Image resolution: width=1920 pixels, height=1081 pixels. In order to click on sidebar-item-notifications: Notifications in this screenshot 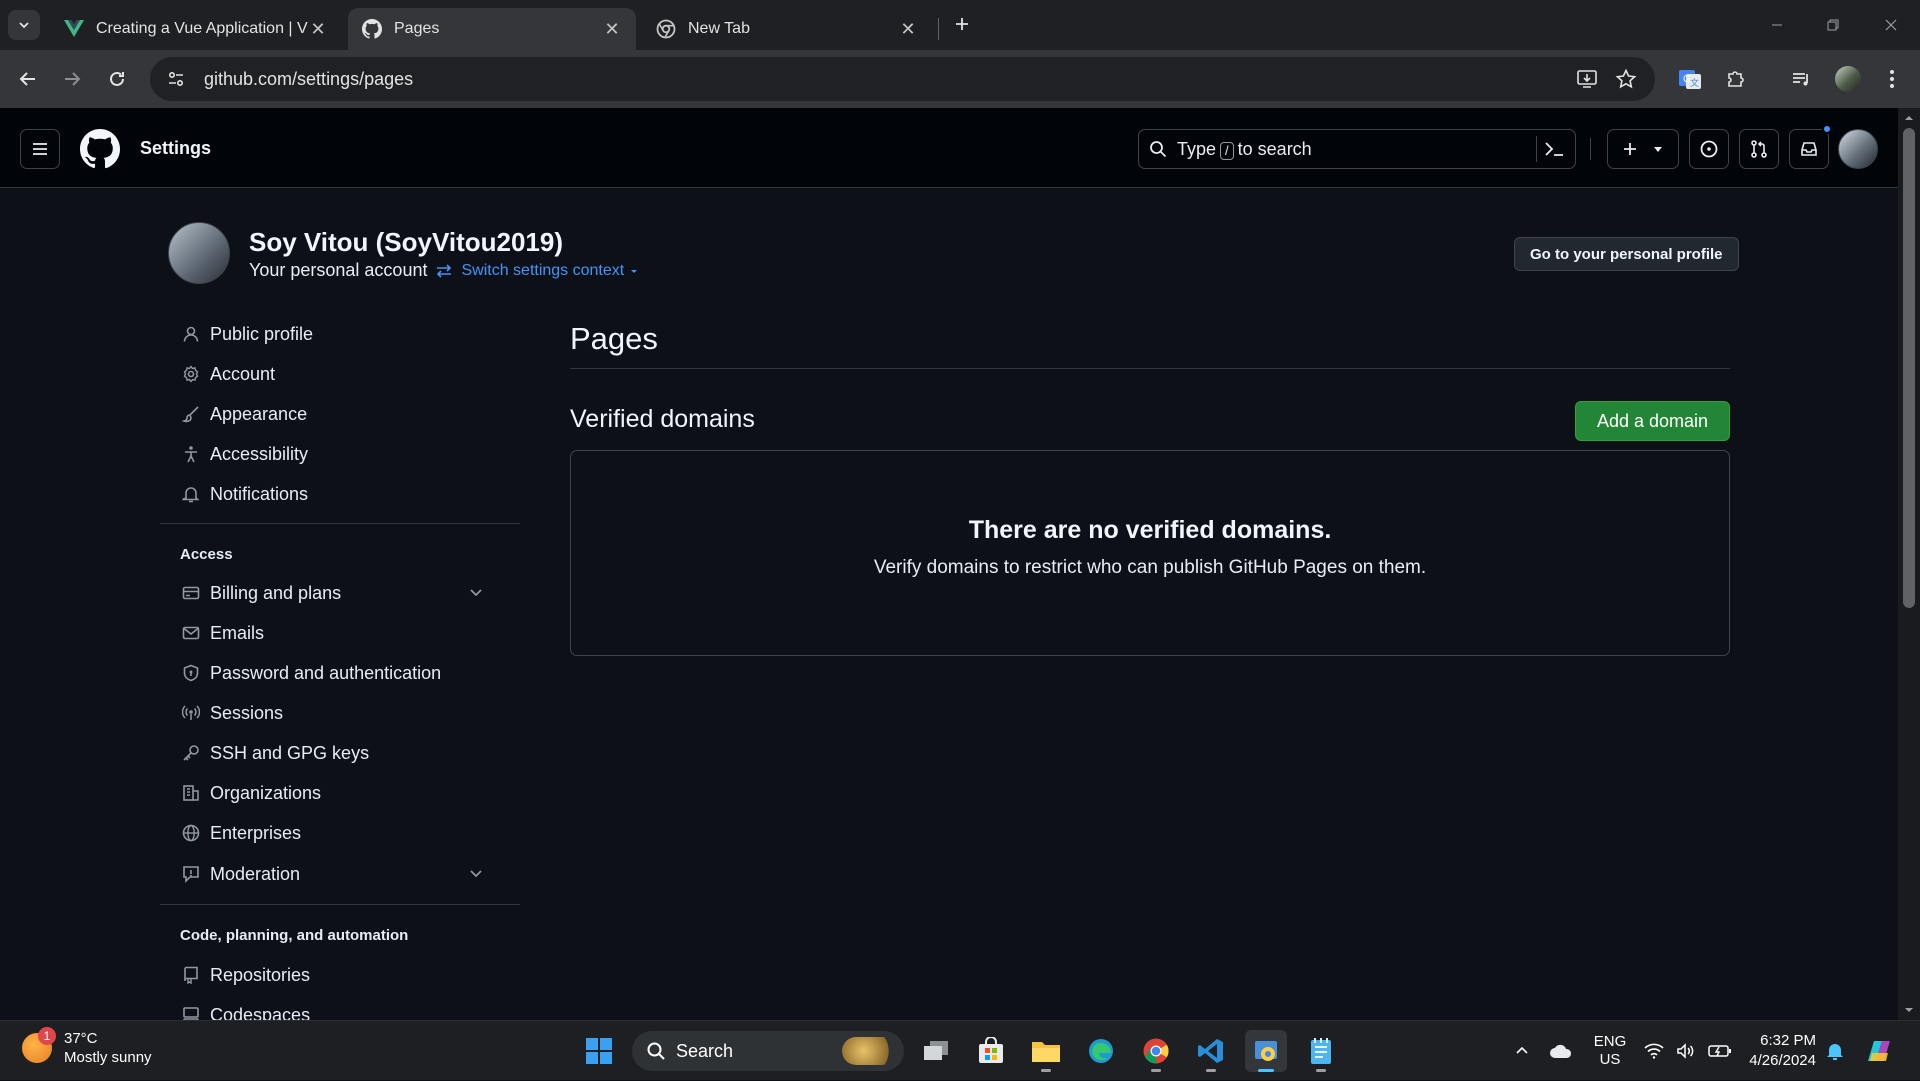, I will do `click(340, 494)`.